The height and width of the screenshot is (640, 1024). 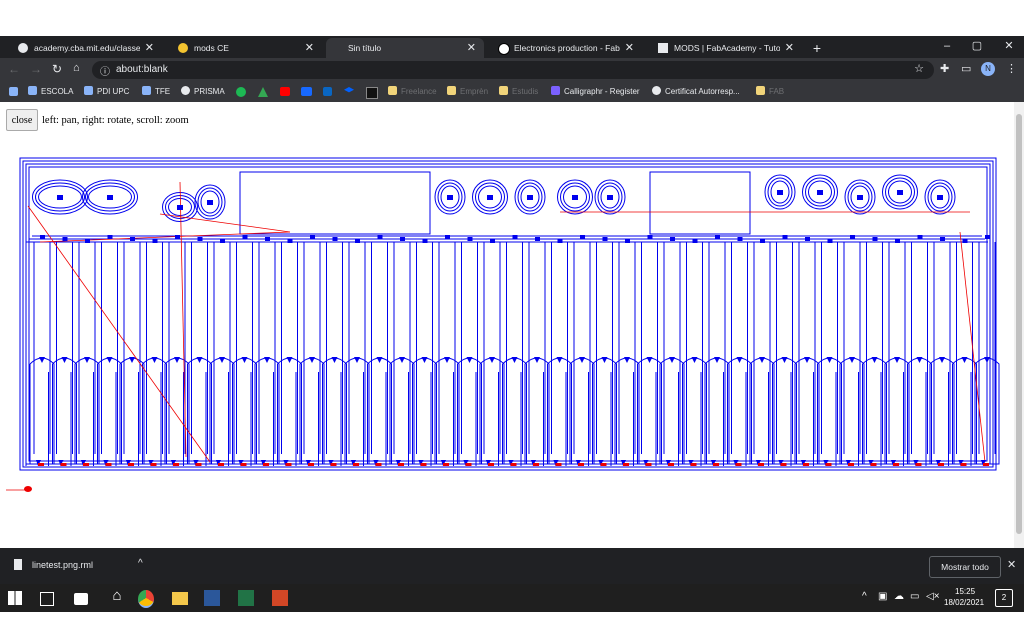 What do you see at coordinates (15, 598) in the screenshot?
I see `windows-start-icon` at bounding box center [15, 598].